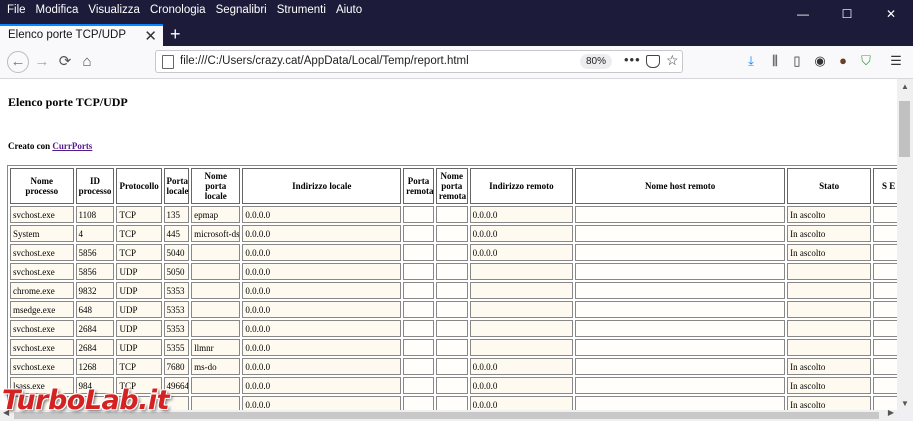 This screenshot has width=913, height=421. I want to click on tab-title: Elenco porte TCP/UDP, so click(67, 35).